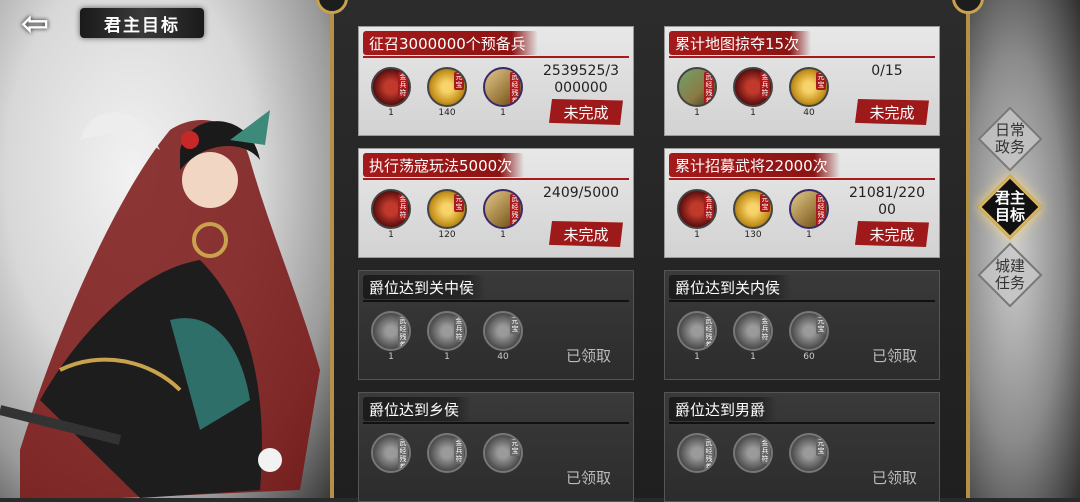 The width and height of the screenshot is (1080, 502). I want to click on tab-lord-goals: 君主 目标, so click(1010, 207).